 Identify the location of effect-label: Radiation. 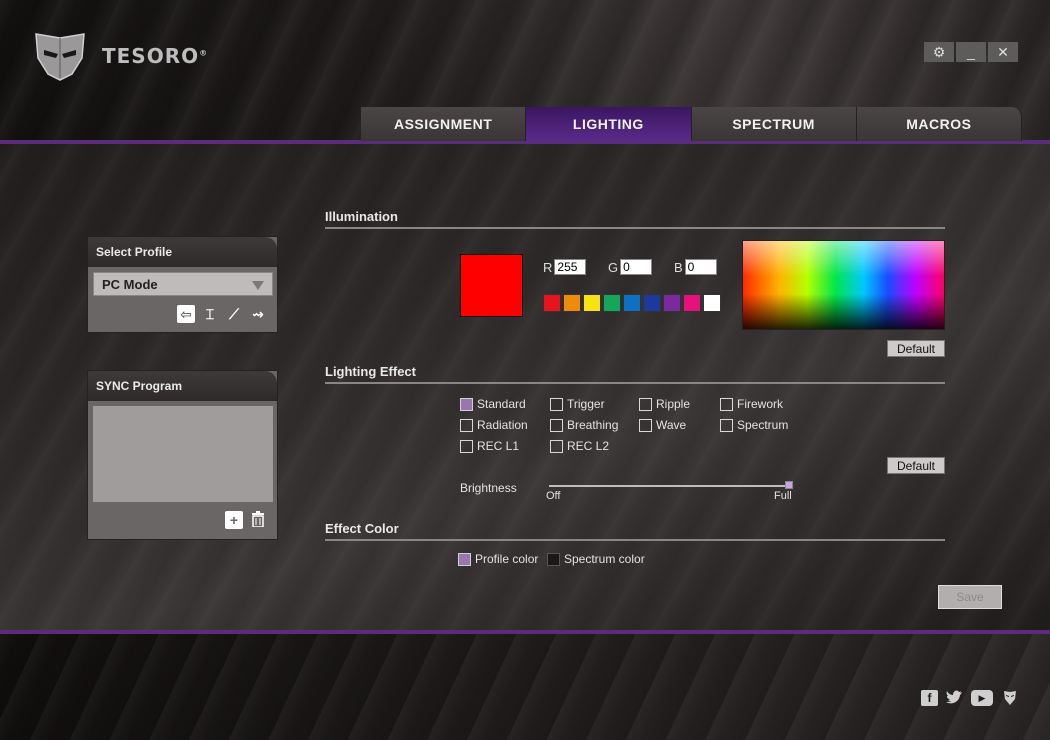
(502, 425).